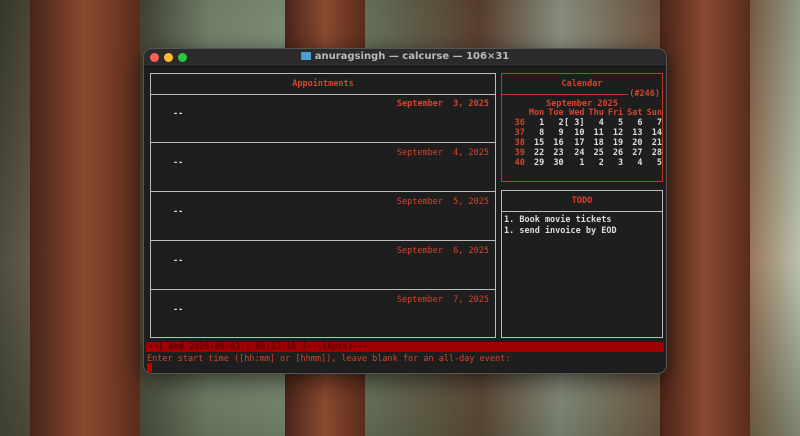 The image size is (800, 436). Describe the element at coordinates (582, 201) in the screenshot. I see `todo-title: TODO` at that location.